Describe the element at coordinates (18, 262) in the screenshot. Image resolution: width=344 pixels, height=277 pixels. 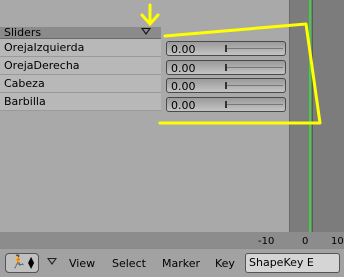
I see `action-editor-icon: 🏃` at that location.